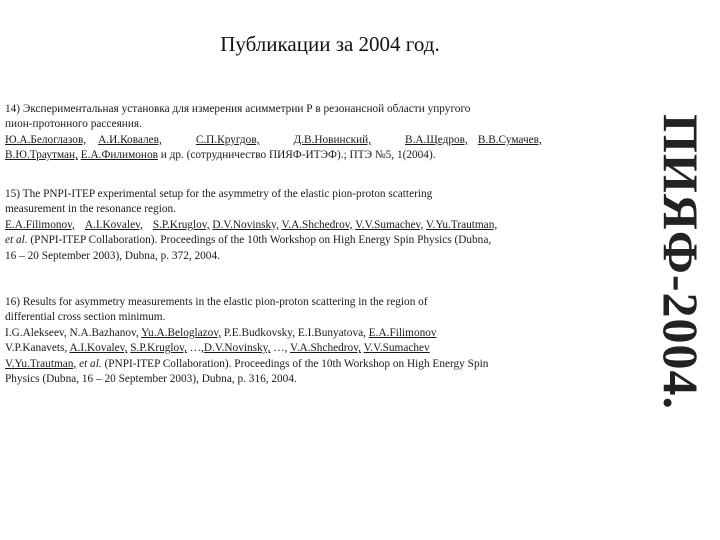 The width and height of the screenshot is (720, 540). Describe the element at coordinates (403, 333) in the screenshot. I see `author-link: E.A.Filimonov` at that location.